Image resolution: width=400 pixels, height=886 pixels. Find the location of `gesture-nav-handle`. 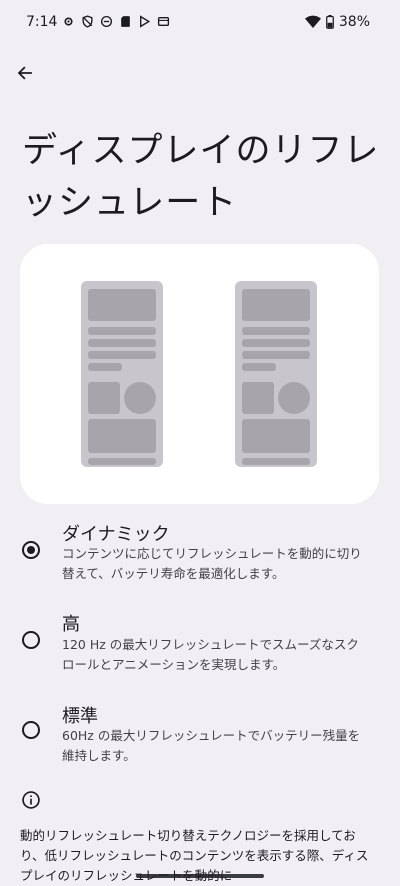

gesture-nav-handle is located at coordinates (200, 876).